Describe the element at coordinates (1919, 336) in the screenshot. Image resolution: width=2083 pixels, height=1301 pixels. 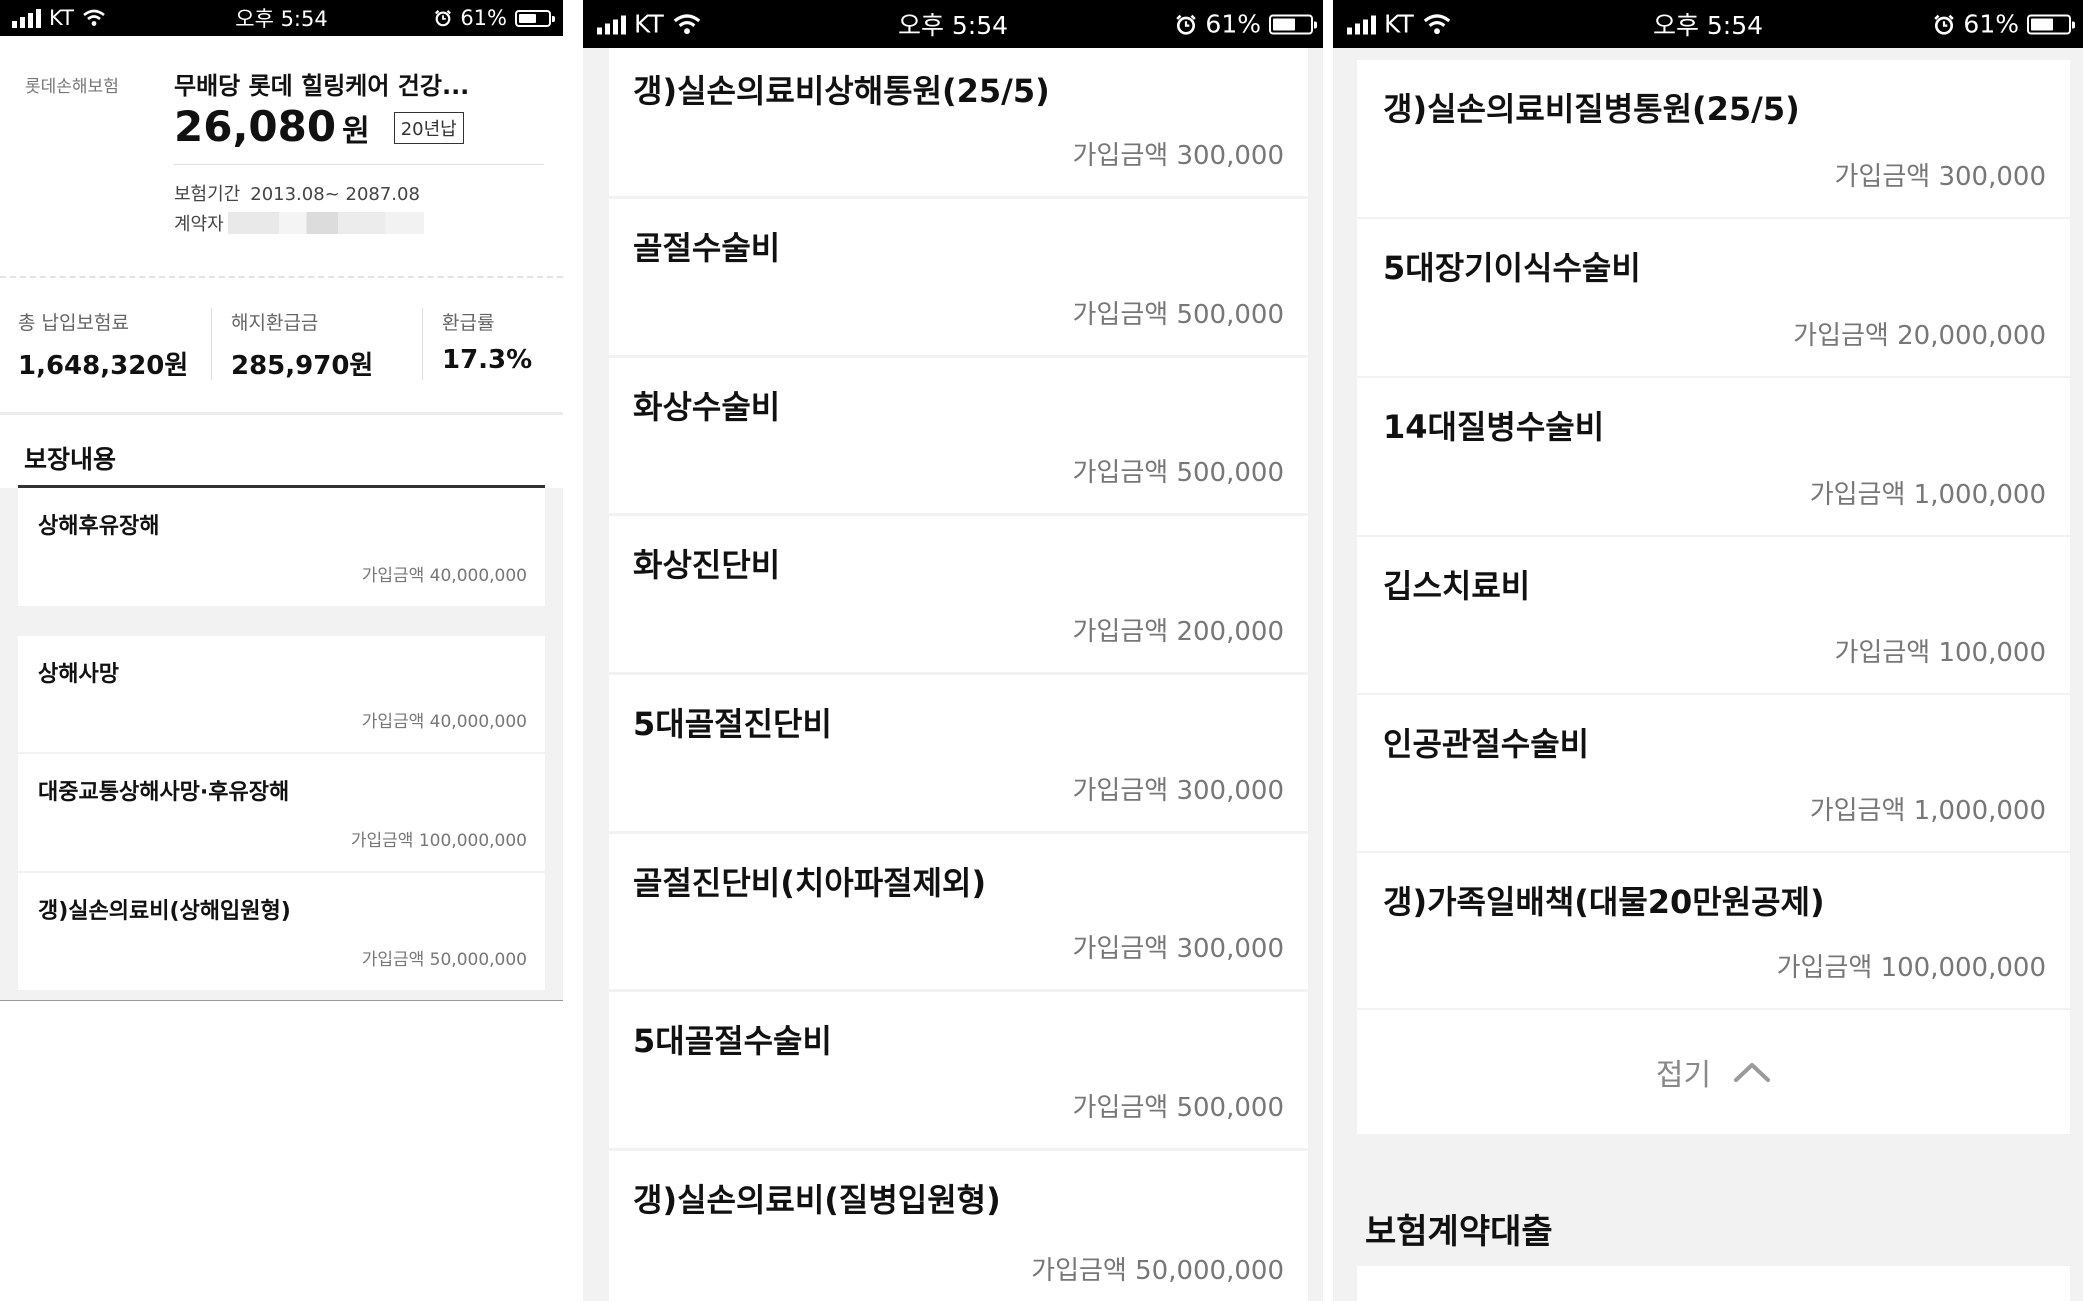
I see `coverage-amount: 가입금액 20,000,000` at that location.